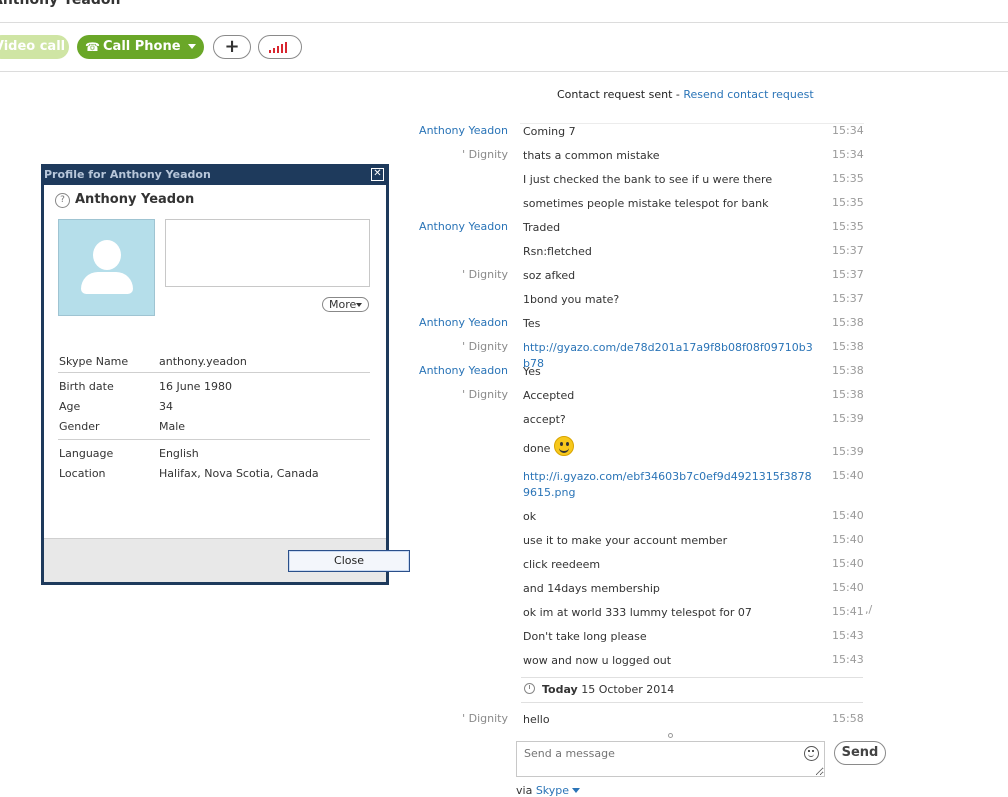  I want to click on message-text: done, so click(669, 446).